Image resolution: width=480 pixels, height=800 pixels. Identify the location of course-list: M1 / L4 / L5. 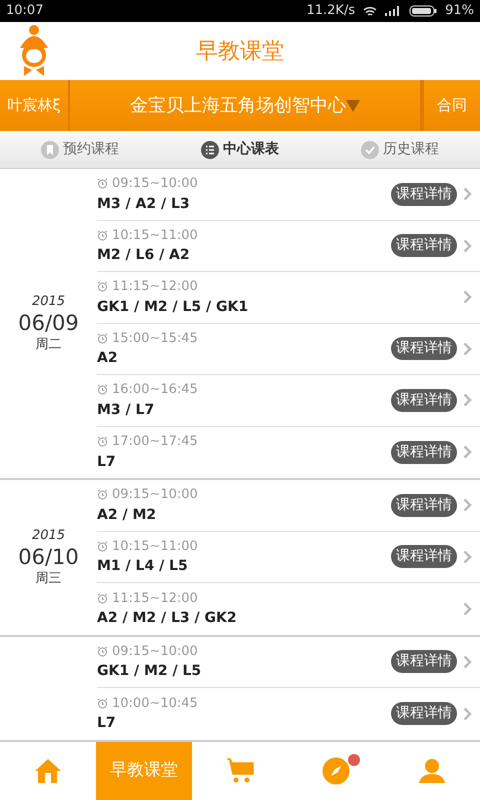
(244, 566).